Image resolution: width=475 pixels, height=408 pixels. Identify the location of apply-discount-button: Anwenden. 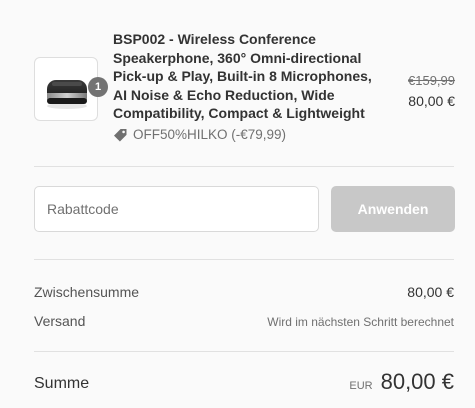
(393, 209).